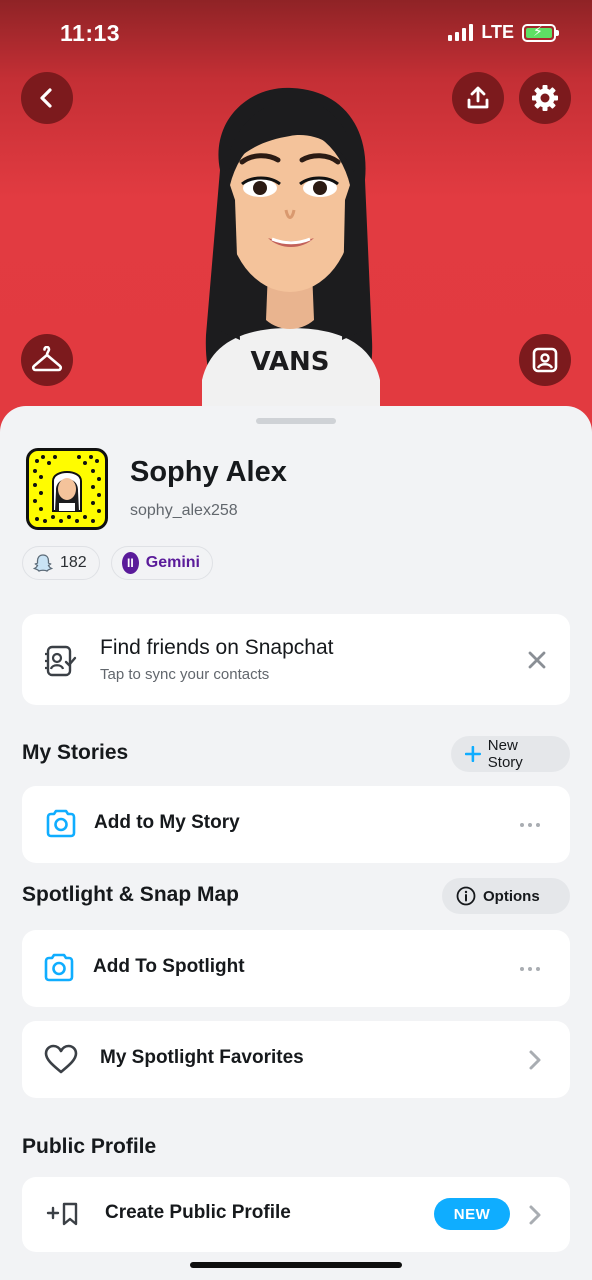  What do you see at coordinates (198, 1212) in the screenshot?
I see `create-public-profile-label: Create Public Profile` at bounding box center [198, 1212].